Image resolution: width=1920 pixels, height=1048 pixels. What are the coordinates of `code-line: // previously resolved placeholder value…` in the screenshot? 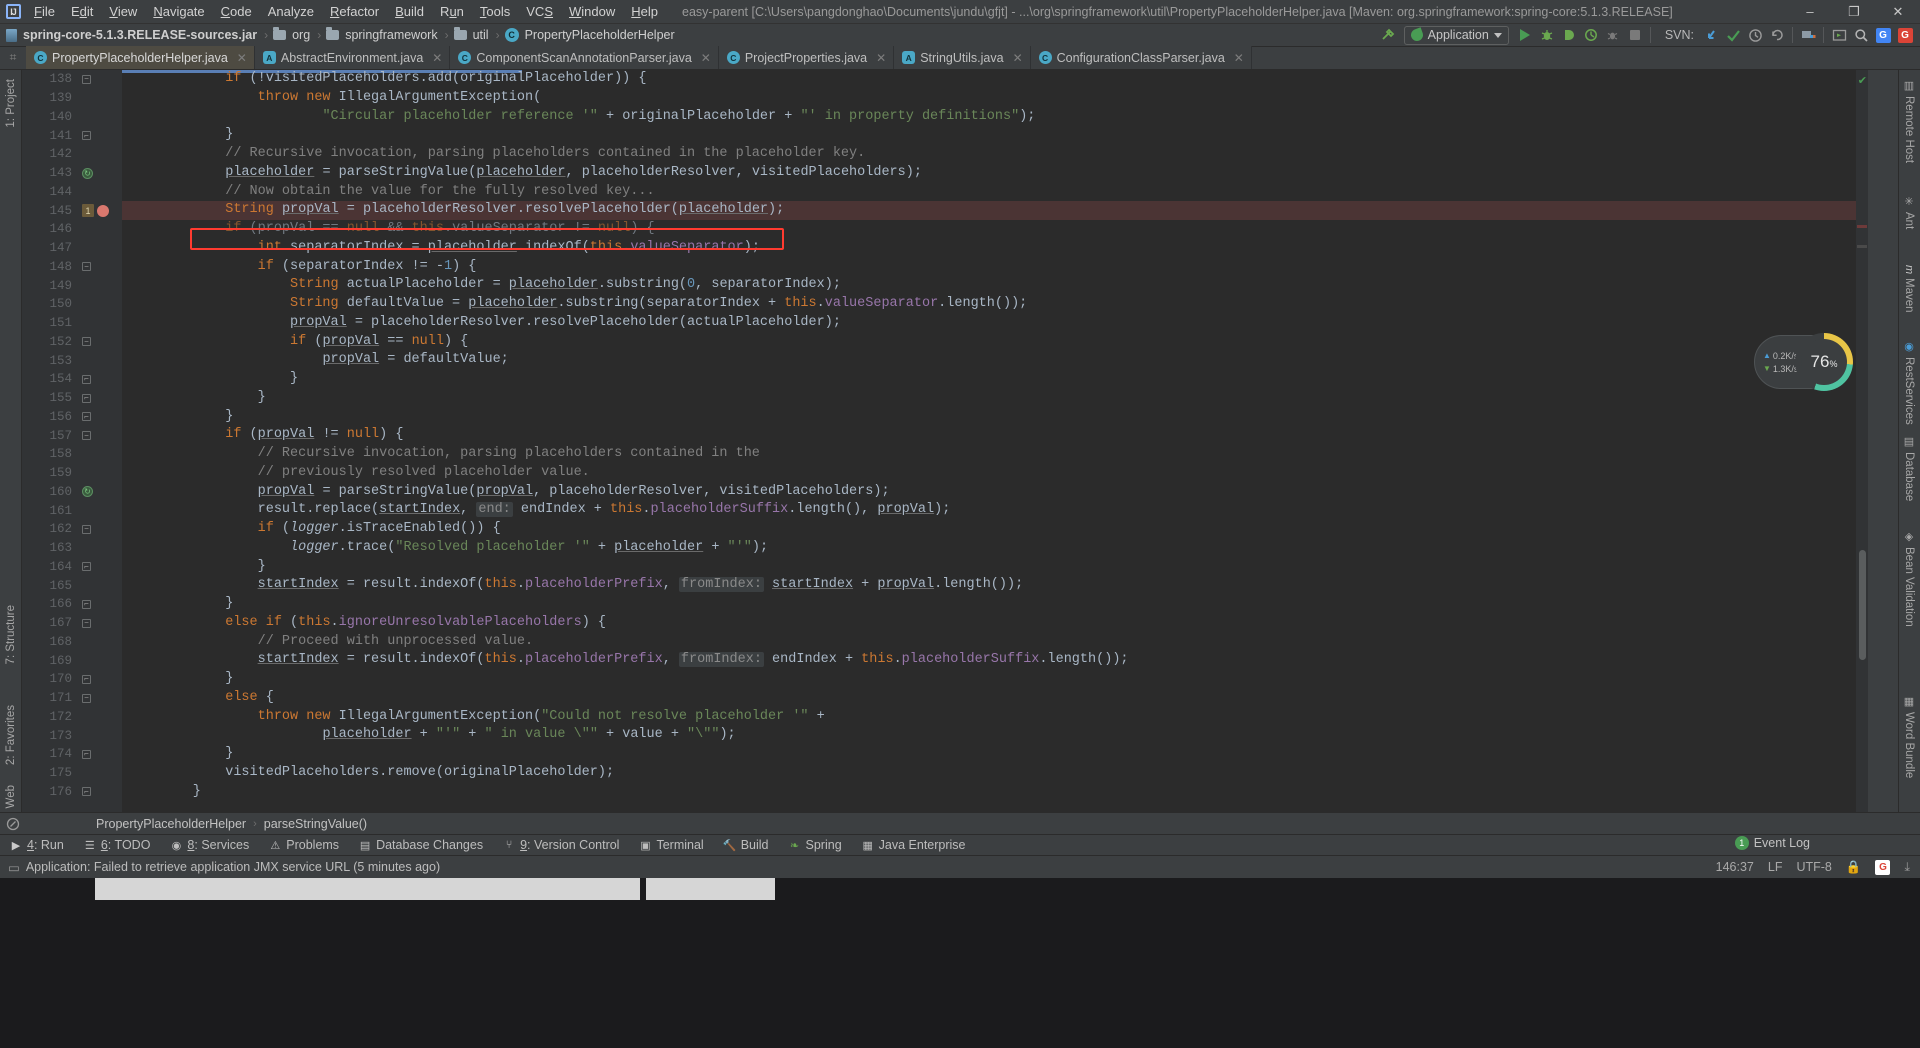 It's located at (995, 473).